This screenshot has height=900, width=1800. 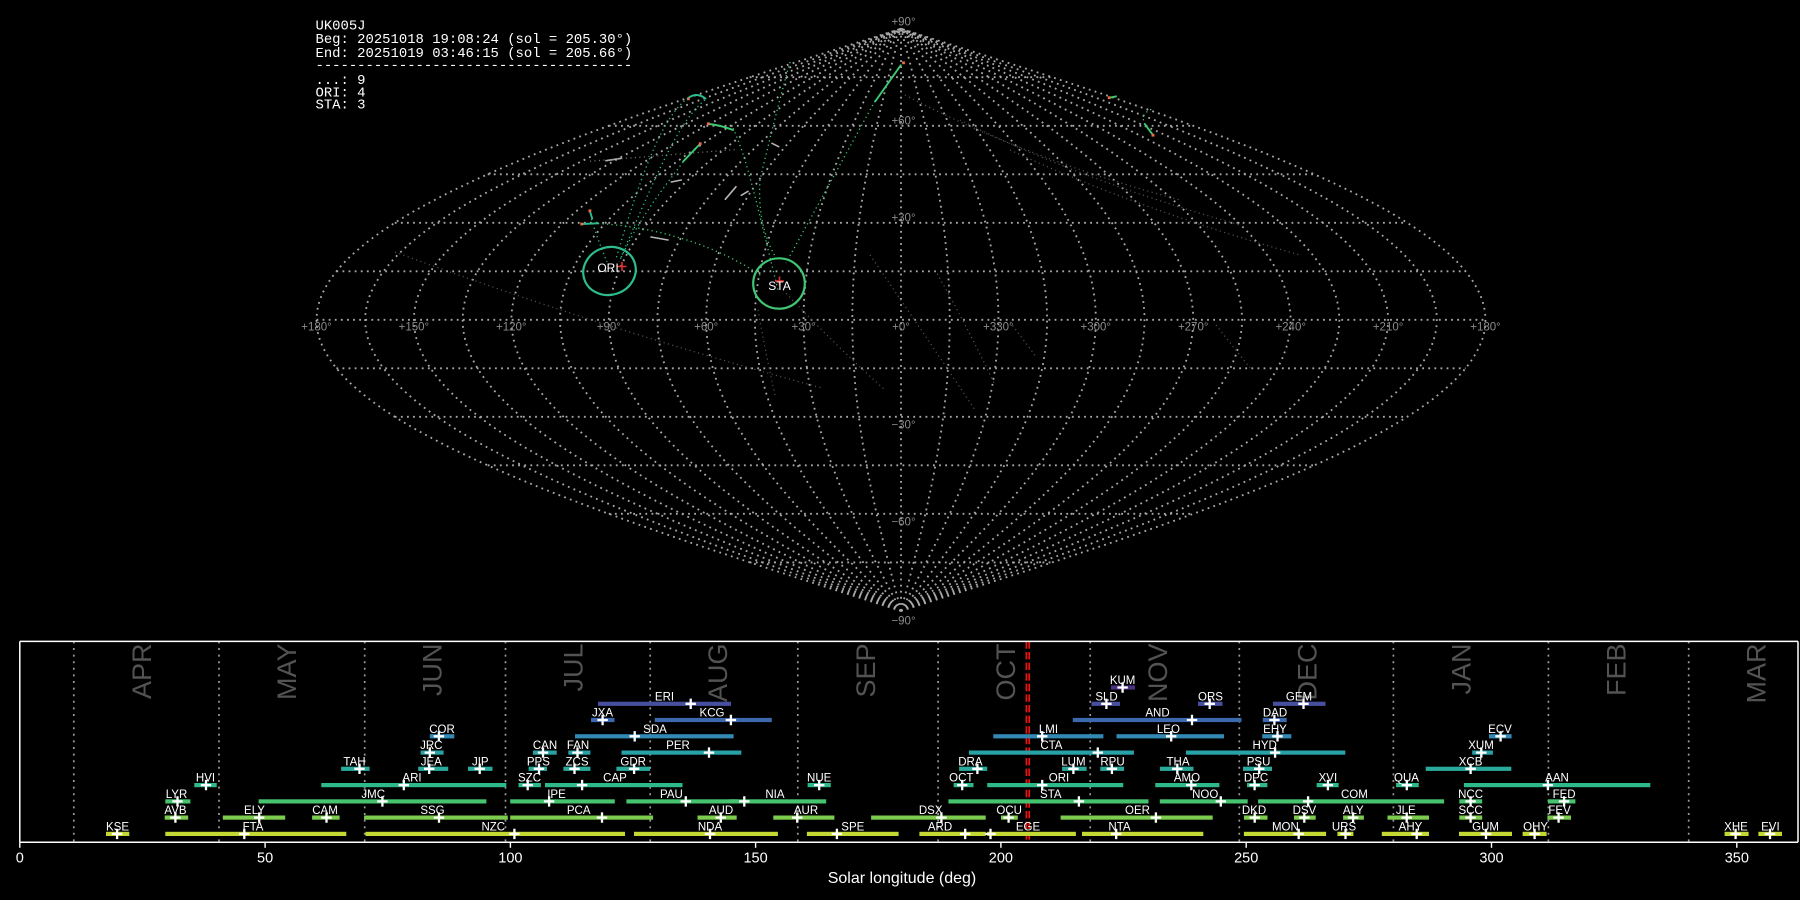 What do you see at coordinates (1275, 730) in the screenshot?
I see `svg-text: EHY` at bounding box center [1275, 730].